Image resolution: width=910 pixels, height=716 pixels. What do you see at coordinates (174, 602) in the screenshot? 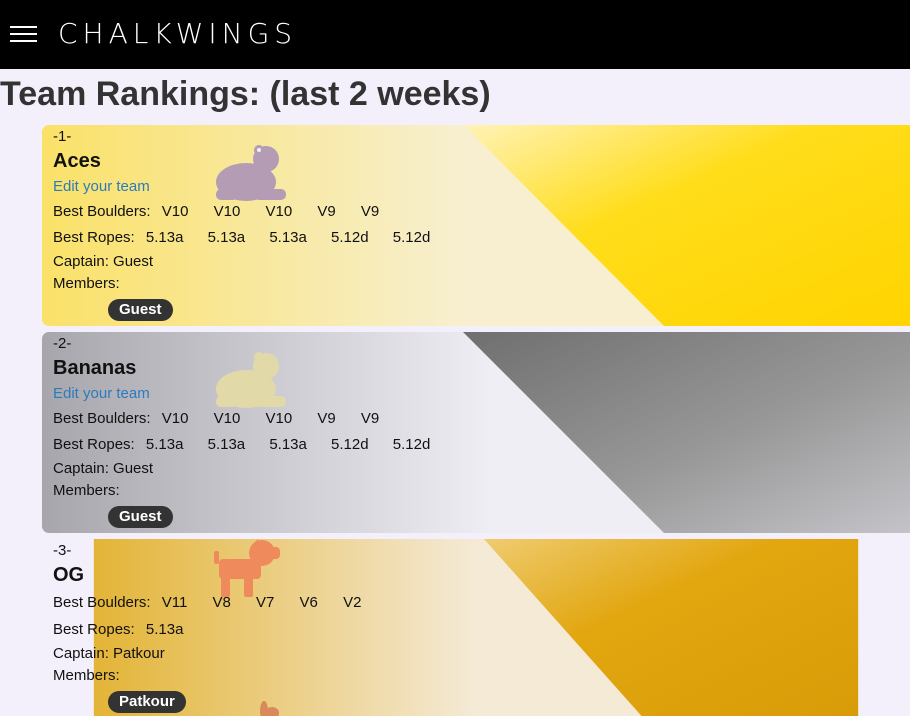
I see `boulder-grade: V11` at bounding box center [174, 602].